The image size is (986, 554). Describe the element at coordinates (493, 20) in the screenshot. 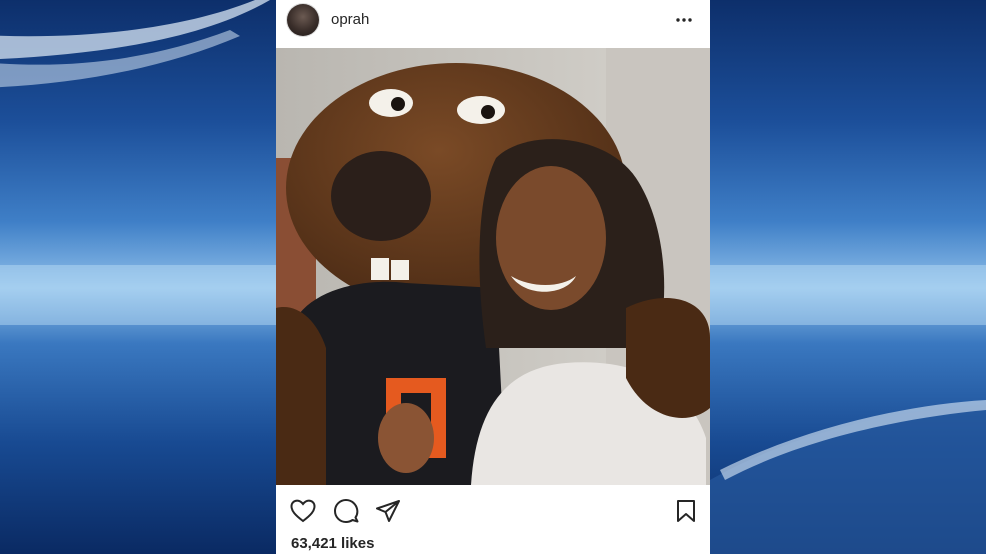

I see `post-header: oprah` at that location.